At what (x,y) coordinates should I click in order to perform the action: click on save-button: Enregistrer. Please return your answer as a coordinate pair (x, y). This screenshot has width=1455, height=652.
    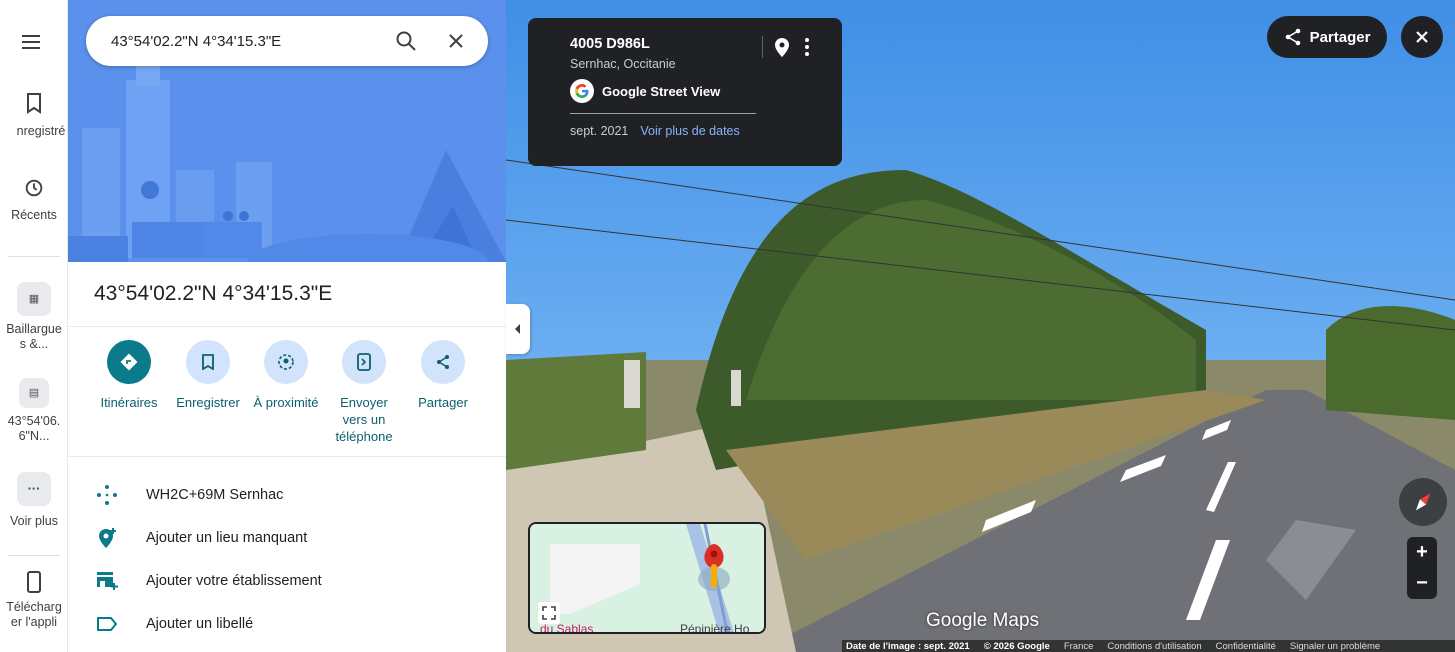
    Looking at the image, I should click on (208, 375).